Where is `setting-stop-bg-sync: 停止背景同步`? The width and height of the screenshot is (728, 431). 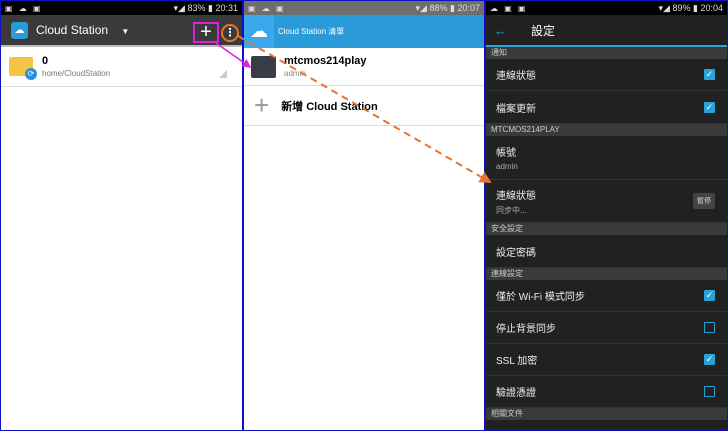 setting-stop-bg-sync: 停止背景同步 is located at coordinates (606, 328).